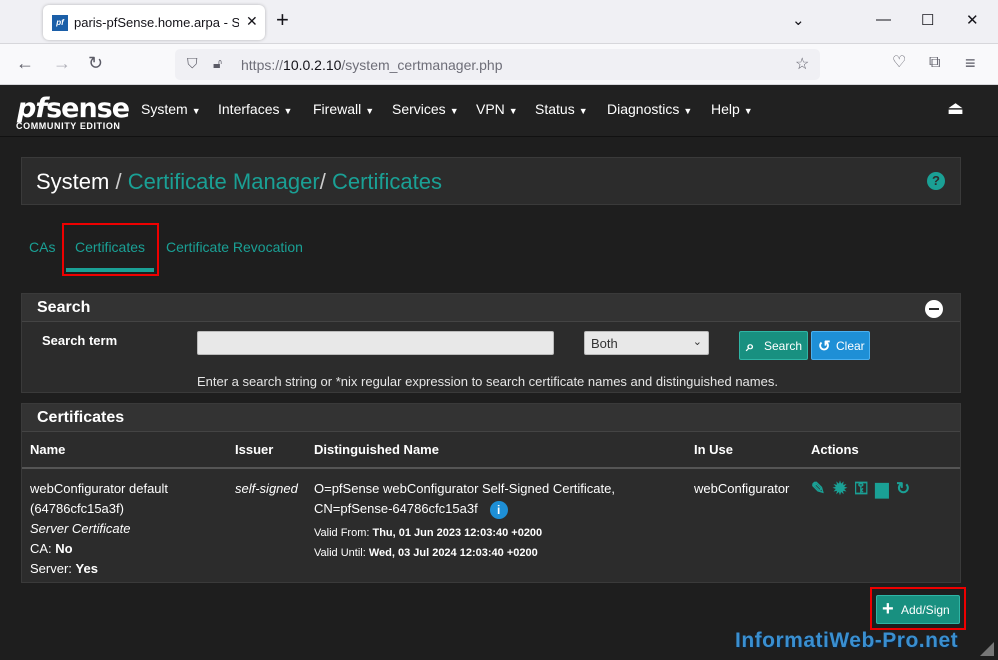 The image size is (998, 660). I want to click on cert-name: webConfigurator default (64786cfc15a3f), so click(99, 498).